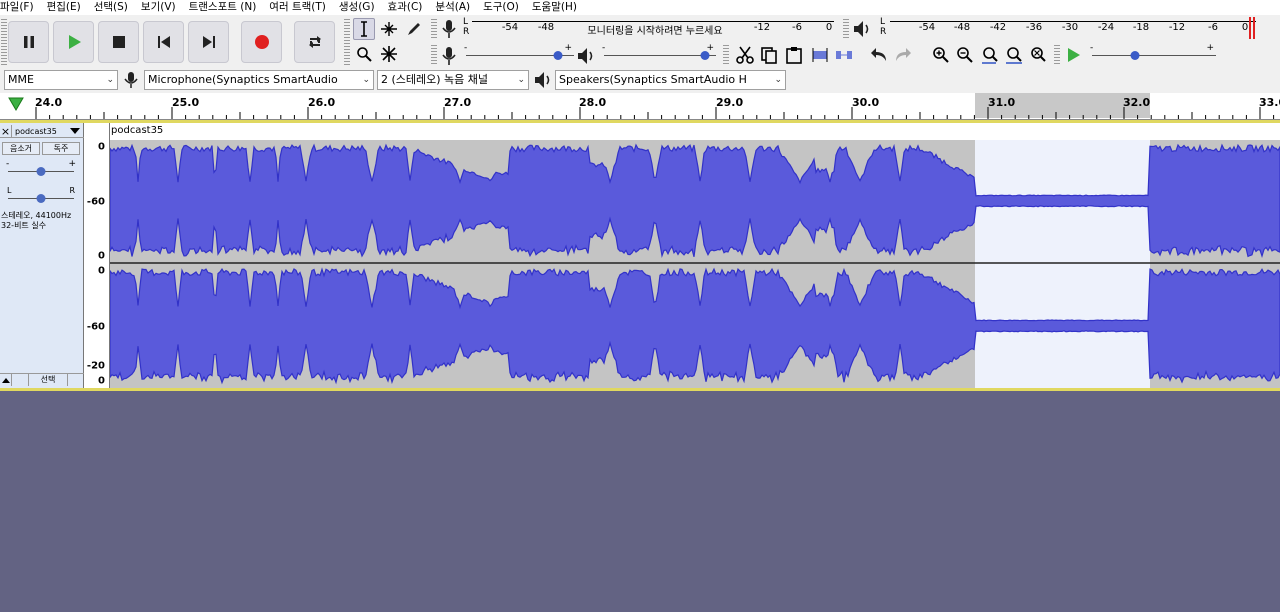  What do you see at coordinates (162, 7) in the screenshot?
I see `menu-view: 보기(V)` at bounding box center [162, 7].